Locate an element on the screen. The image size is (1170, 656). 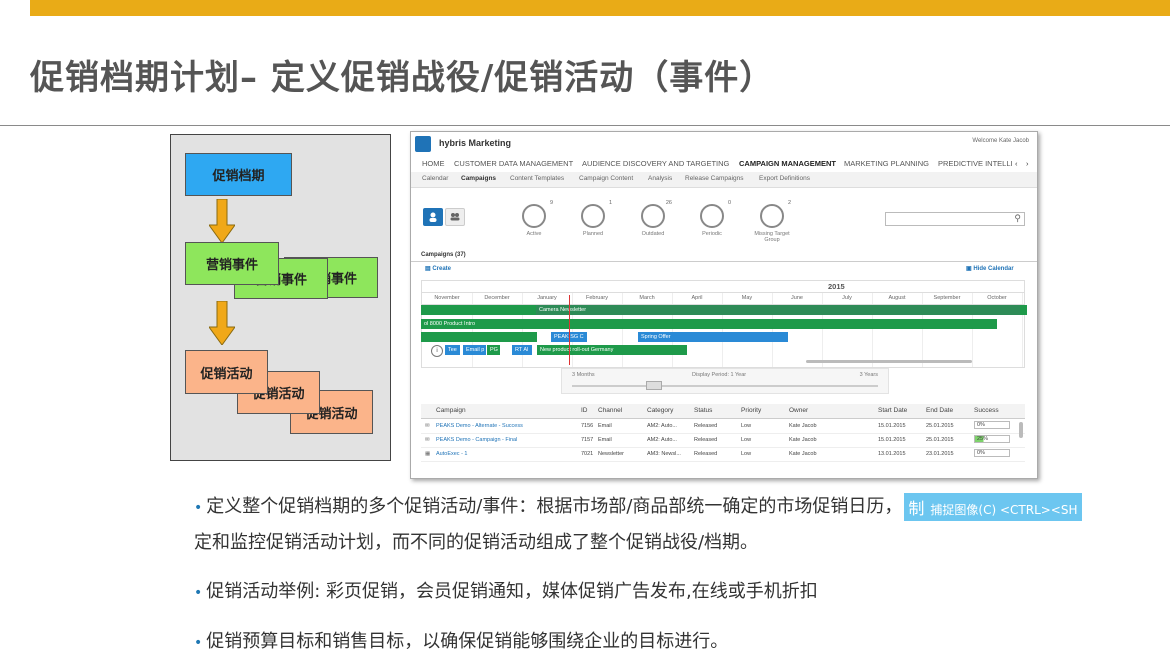
top-accent-bar is located at coordinates (600, 8).